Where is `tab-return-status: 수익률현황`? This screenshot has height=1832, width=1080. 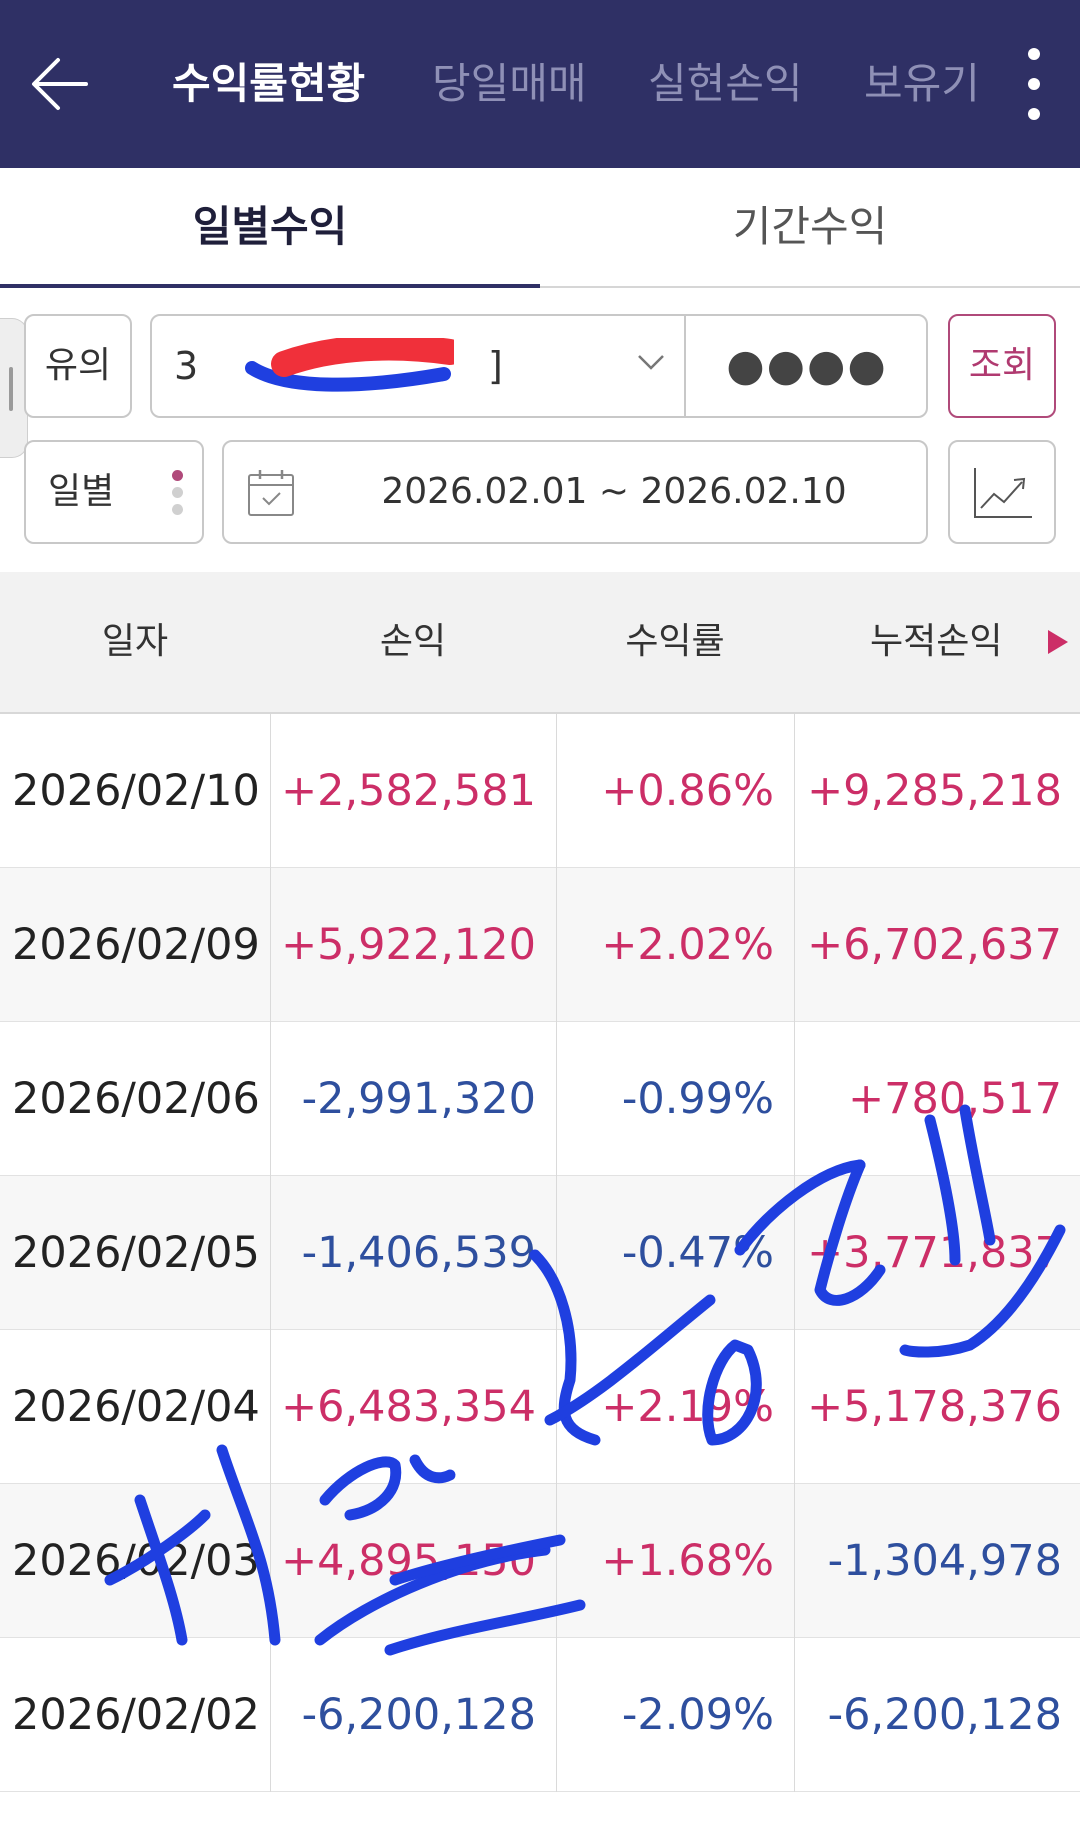
tab-return-status: 수익률현황 is located at coordinates (268, 84).